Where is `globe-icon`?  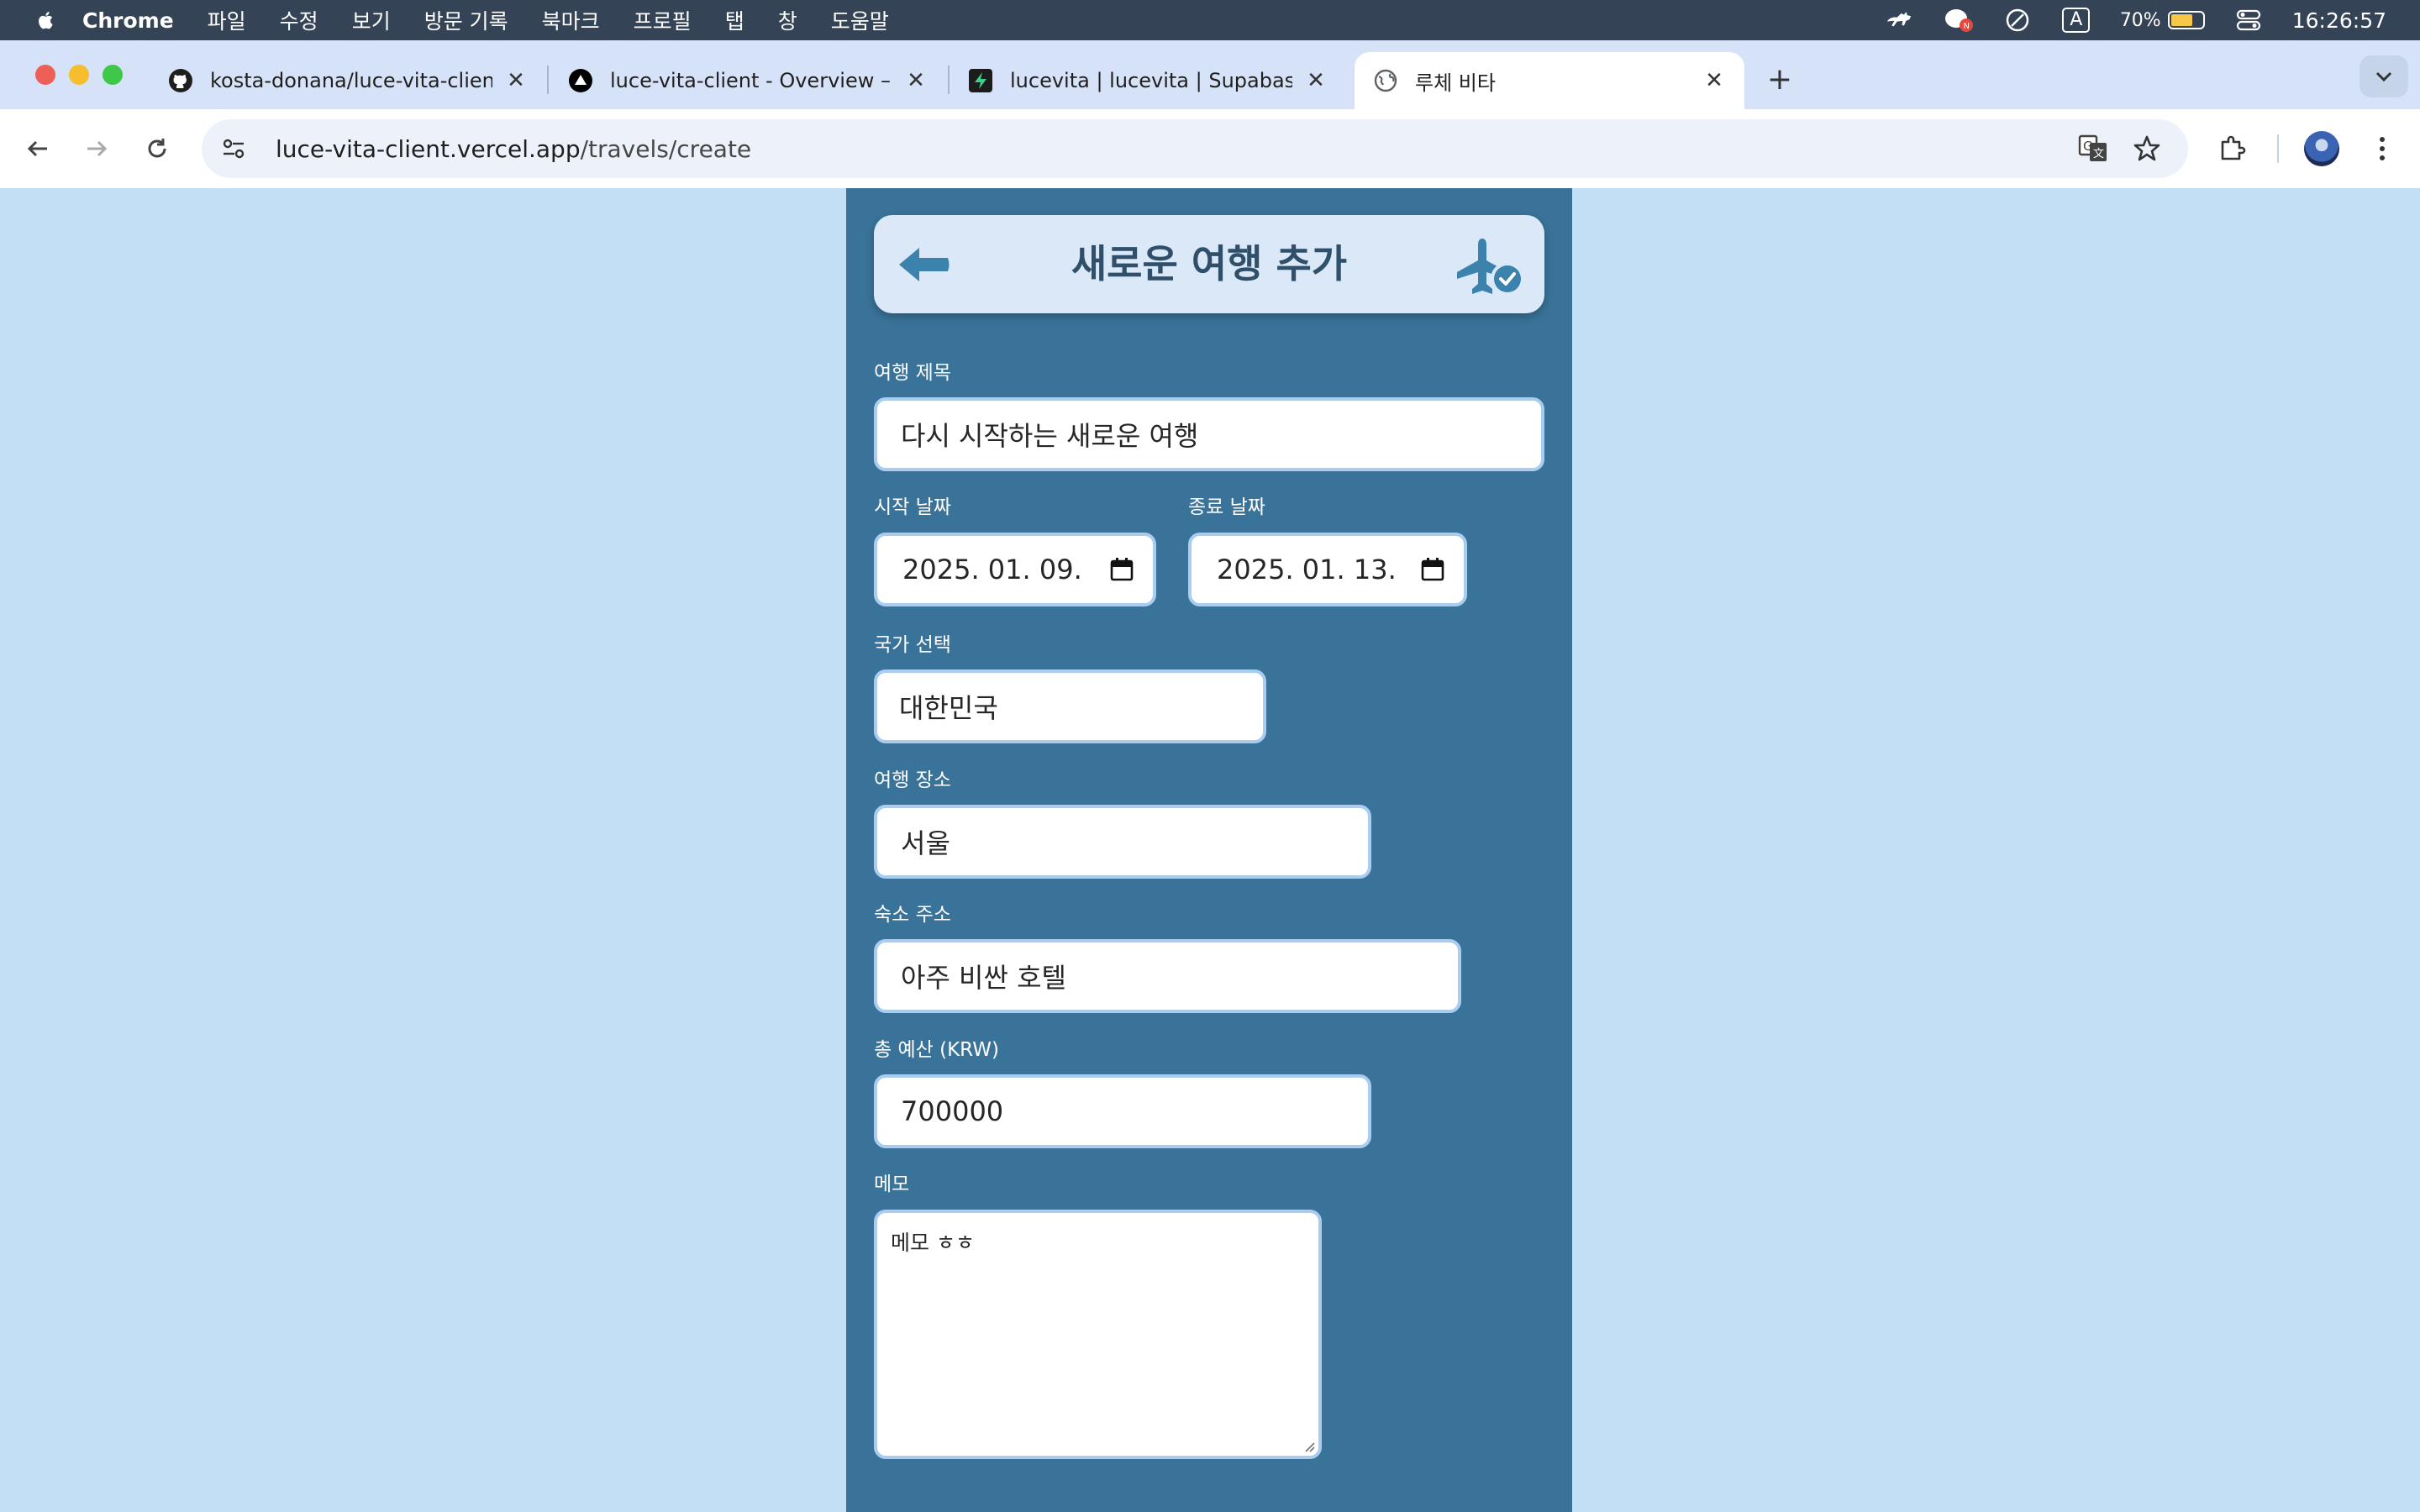 globe-icon is located at coordinates (1385, 80).